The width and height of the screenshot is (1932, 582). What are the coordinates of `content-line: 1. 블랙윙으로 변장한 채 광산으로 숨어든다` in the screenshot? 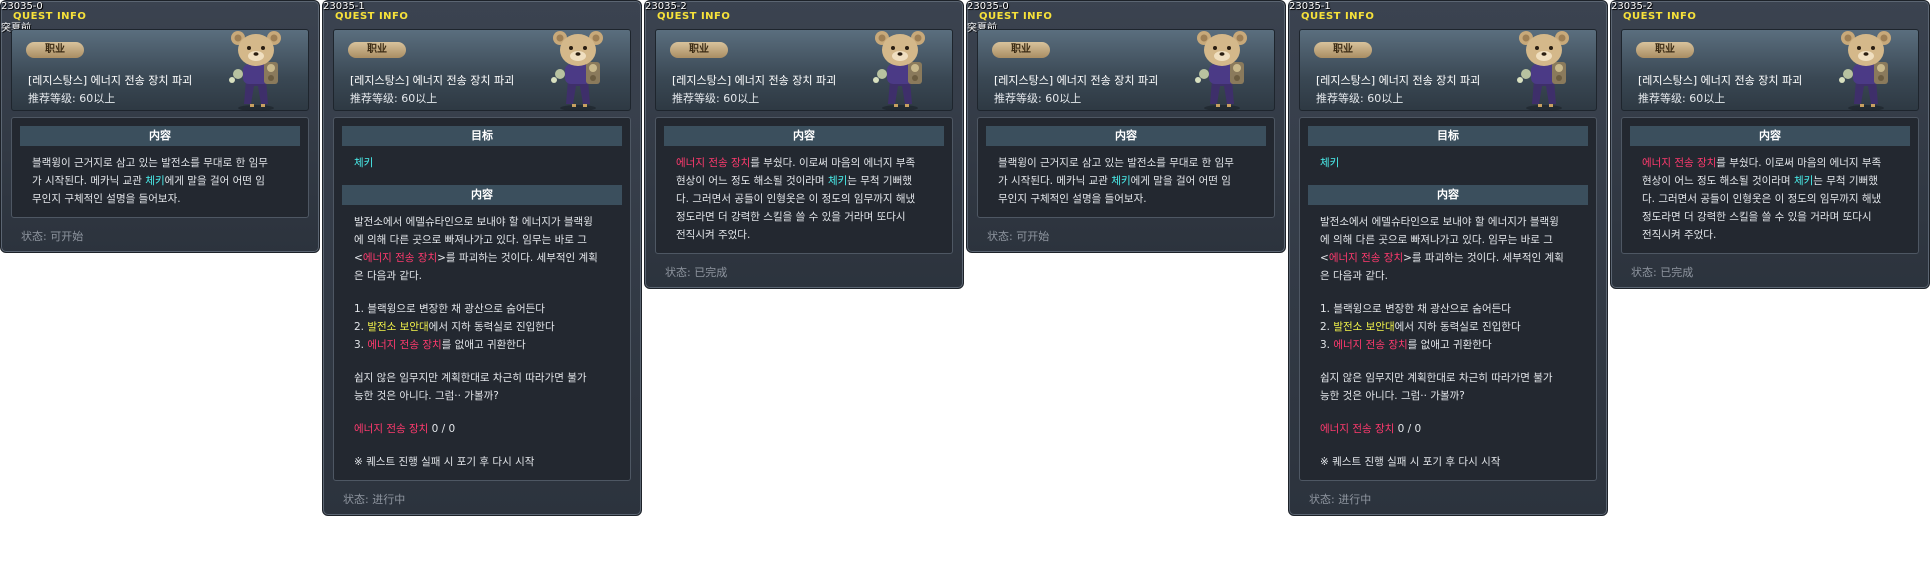 It's located at (1415, 308).